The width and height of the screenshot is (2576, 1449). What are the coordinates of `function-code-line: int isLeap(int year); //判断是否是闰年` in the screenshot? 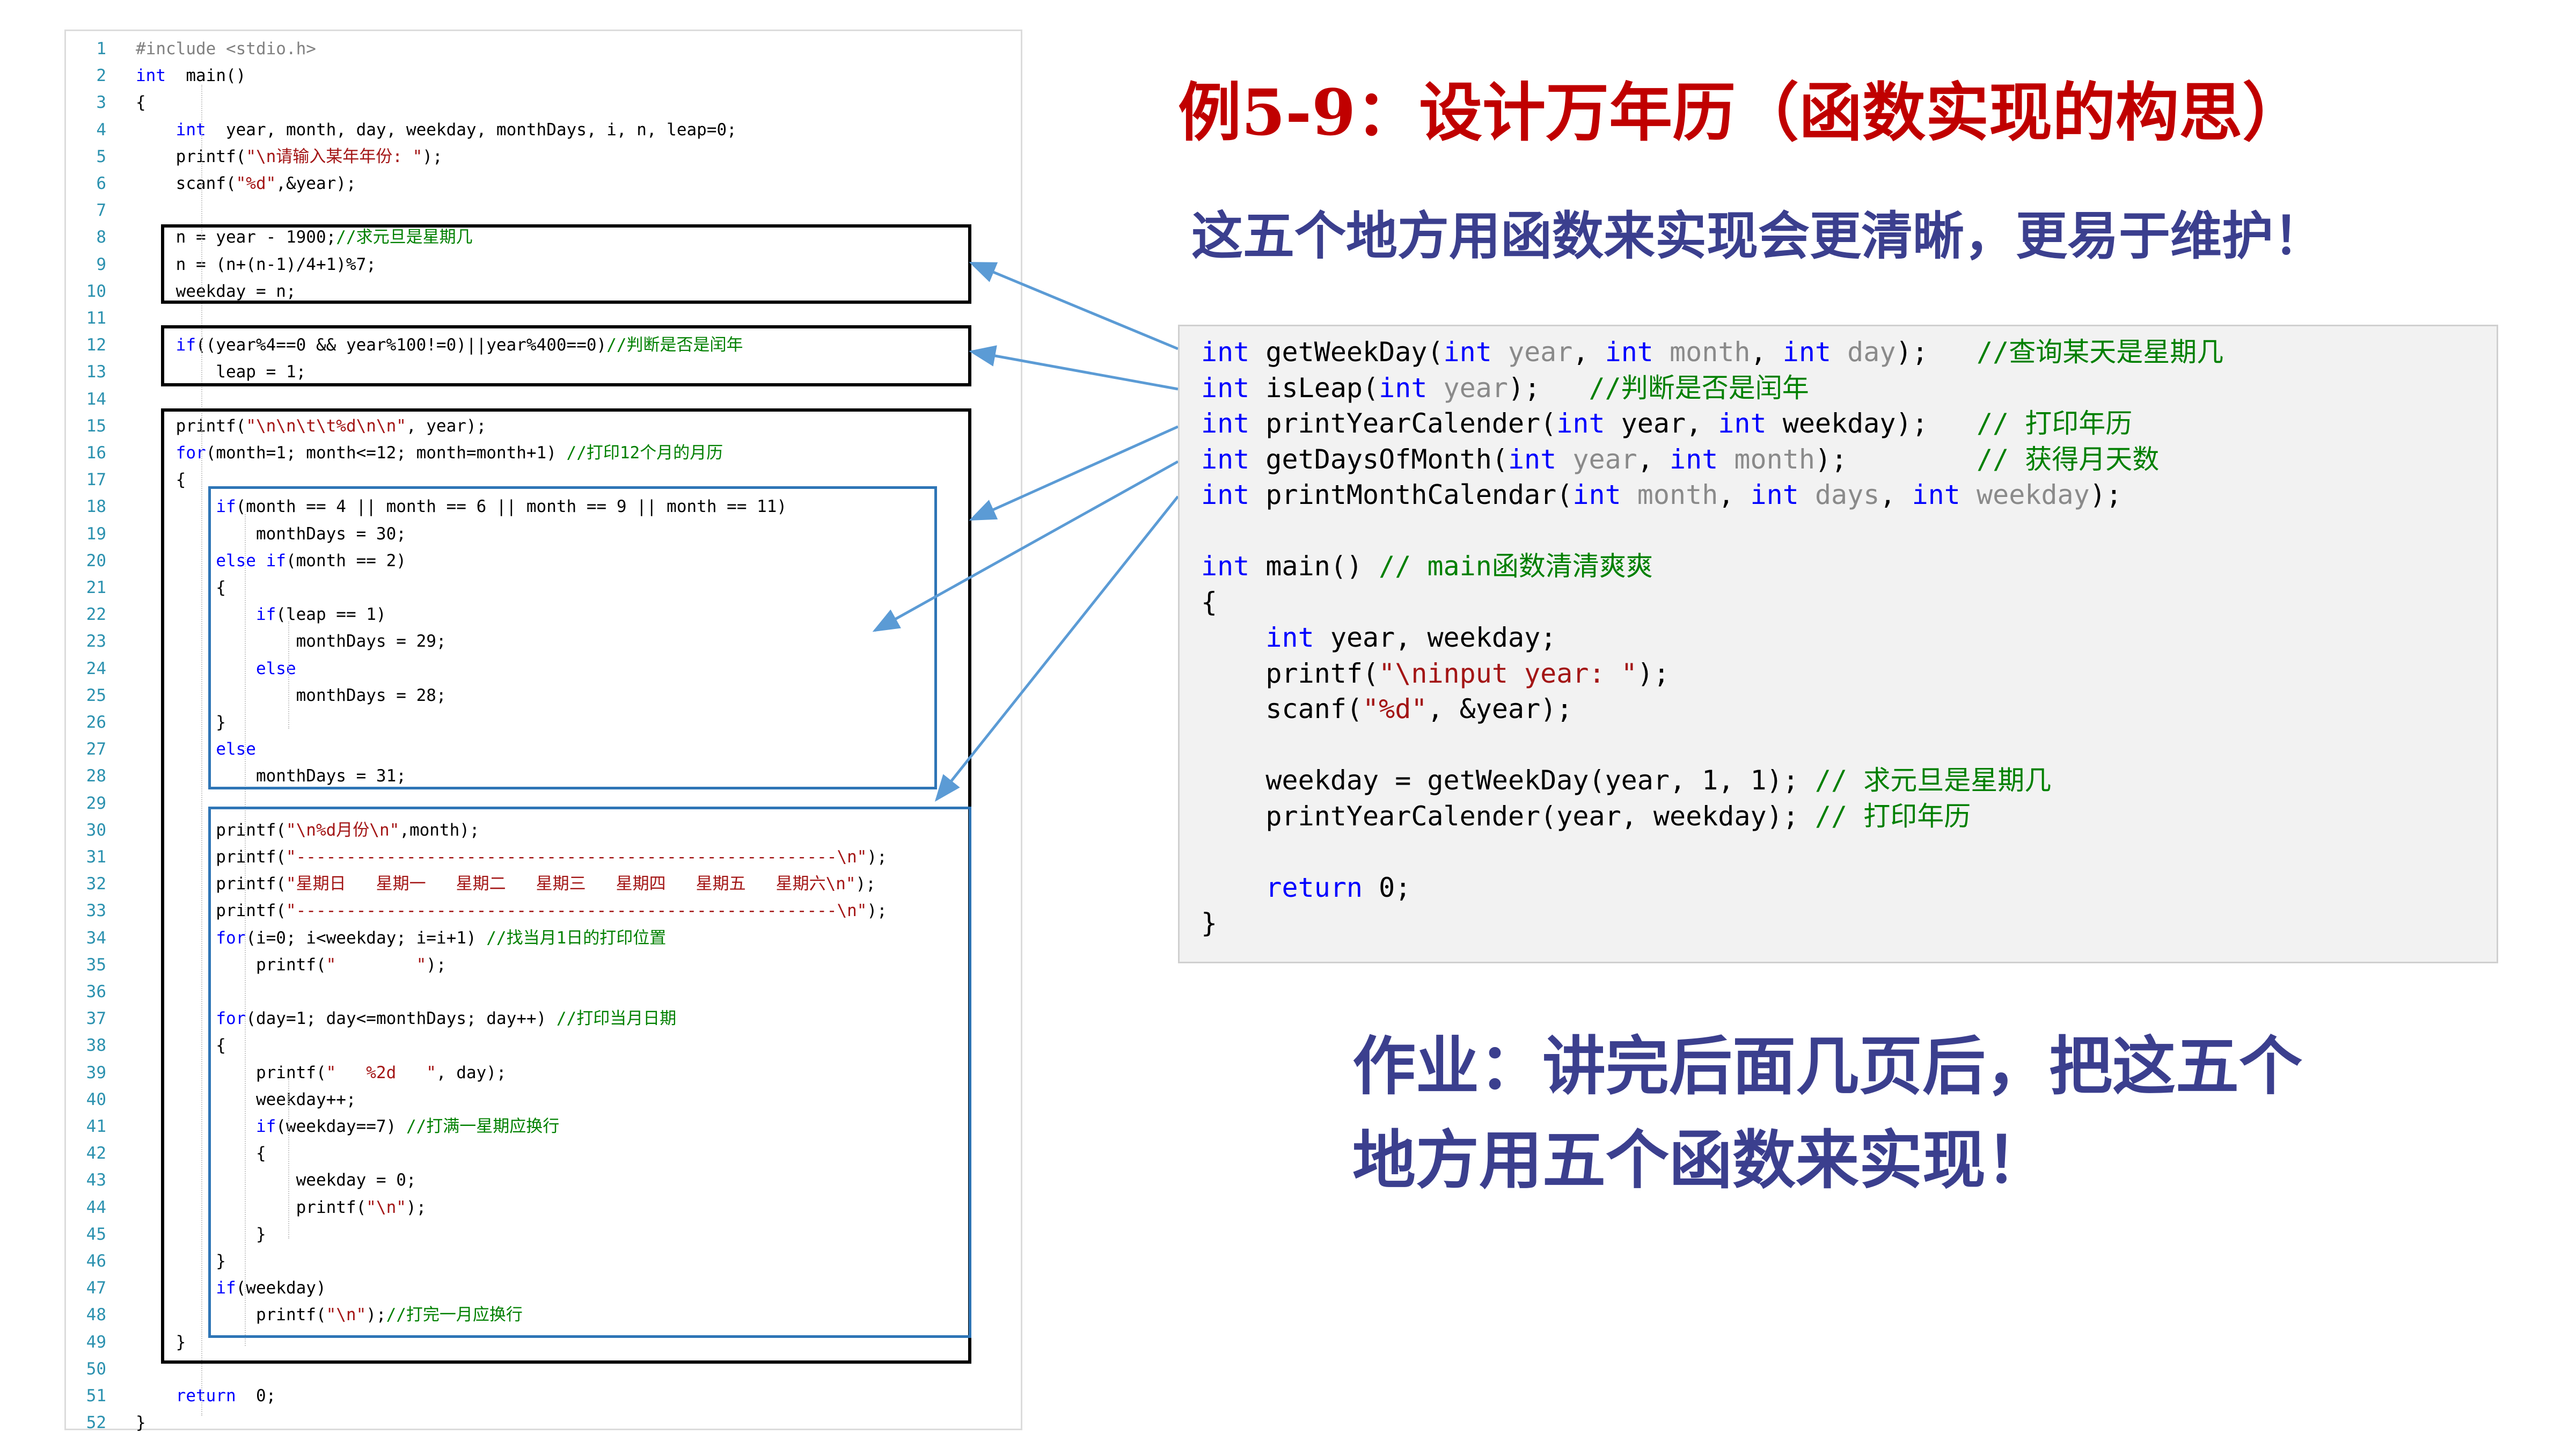 It's located at (1505, 388).